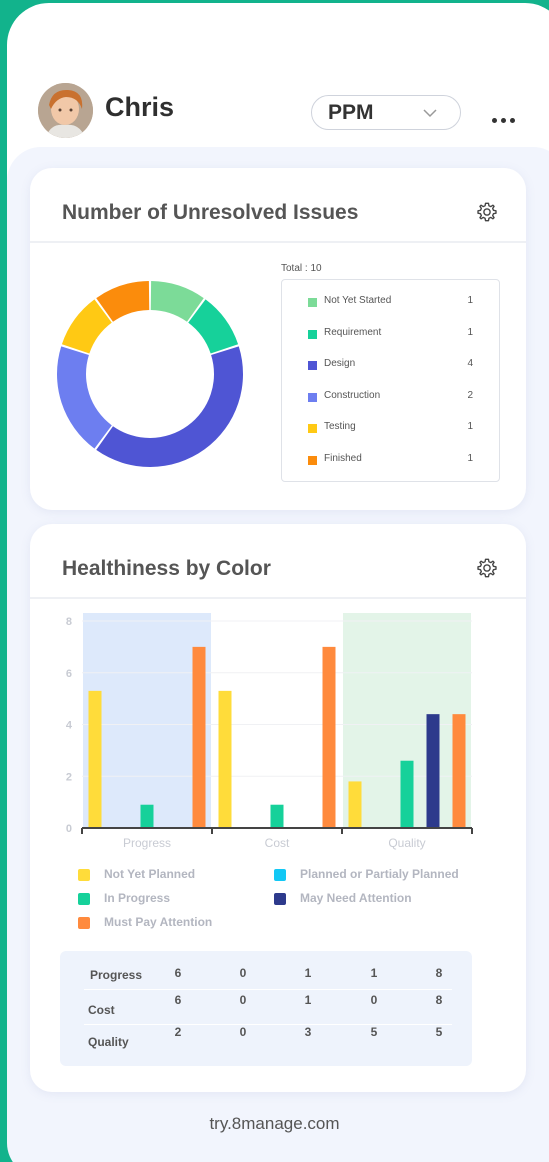  Describe the element at coordinates (101, 1010) in the screenshot. I see `table-row-header: Cost` at that location.